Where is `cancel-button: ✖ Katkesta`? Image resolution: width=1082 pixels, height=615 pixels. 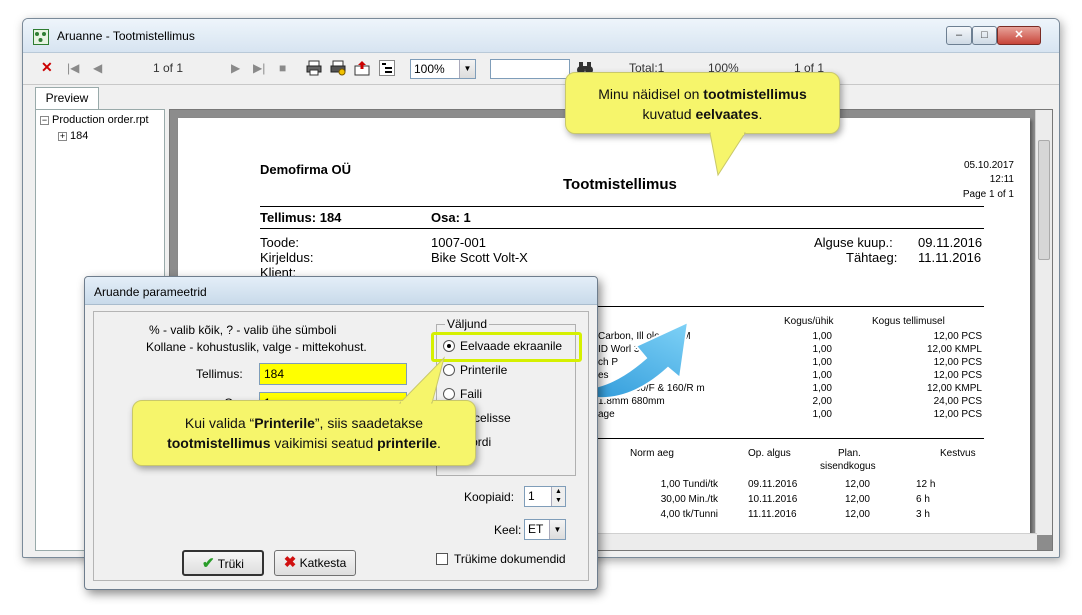
cancel-button: ✖ Katkesta is located at coordinates (315, 563).